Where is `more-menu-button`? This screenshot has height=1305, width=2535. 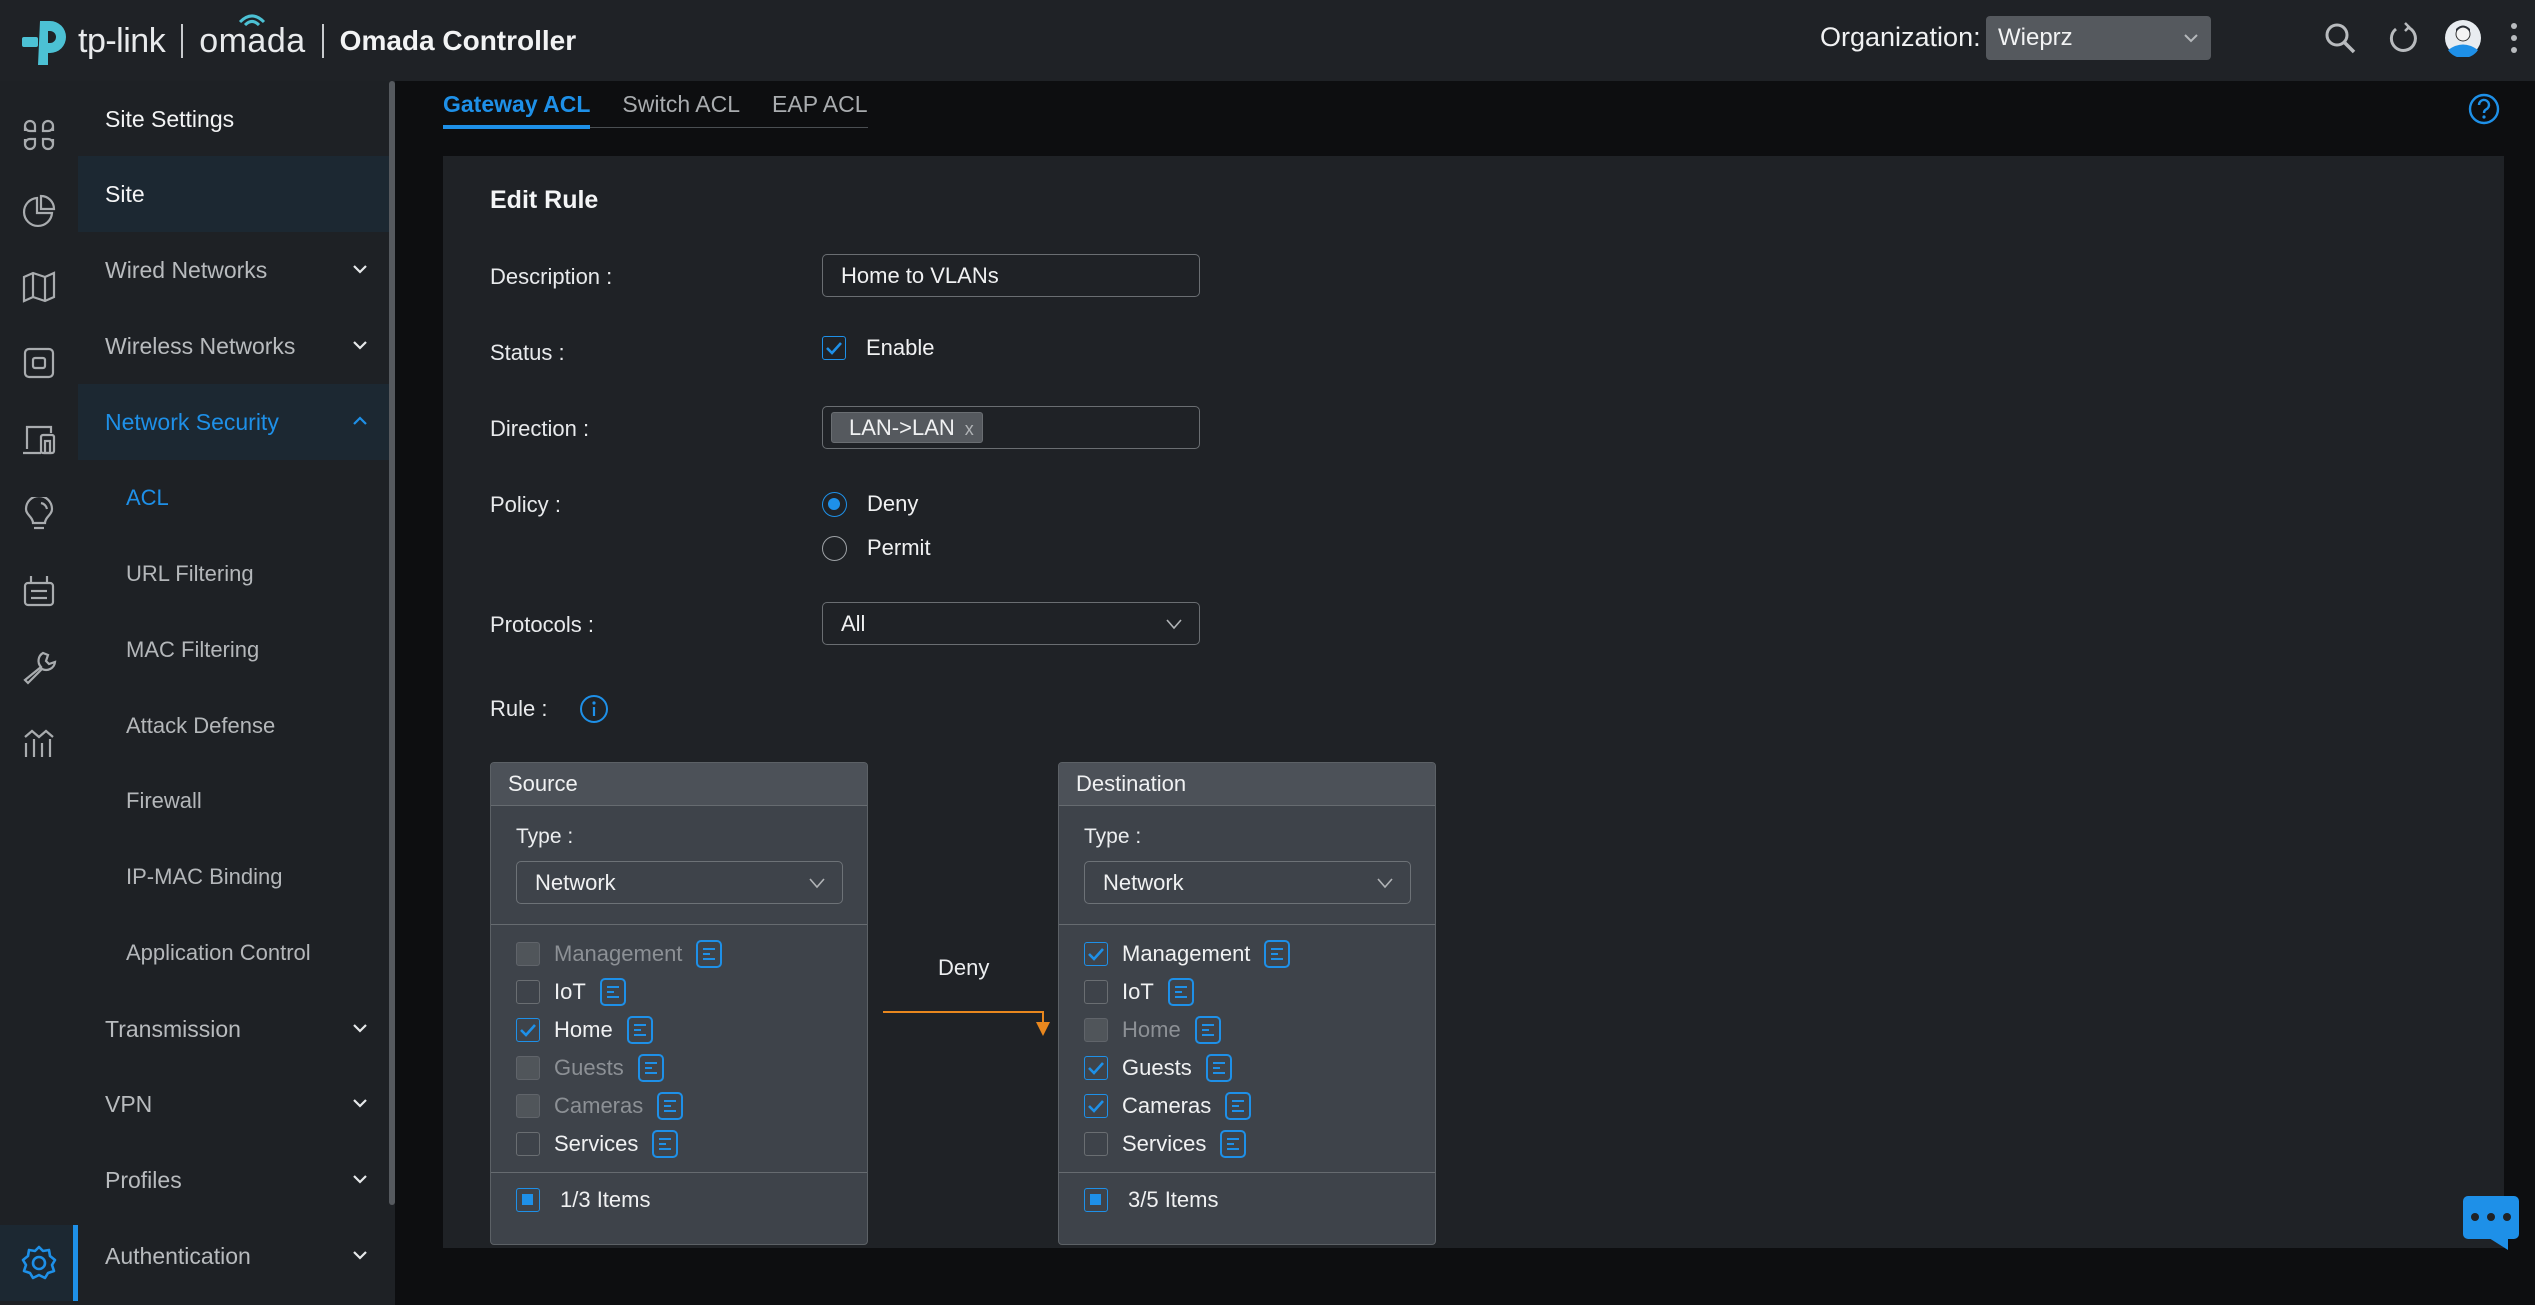 more-menu-button is located at coordinates (2514, 38).